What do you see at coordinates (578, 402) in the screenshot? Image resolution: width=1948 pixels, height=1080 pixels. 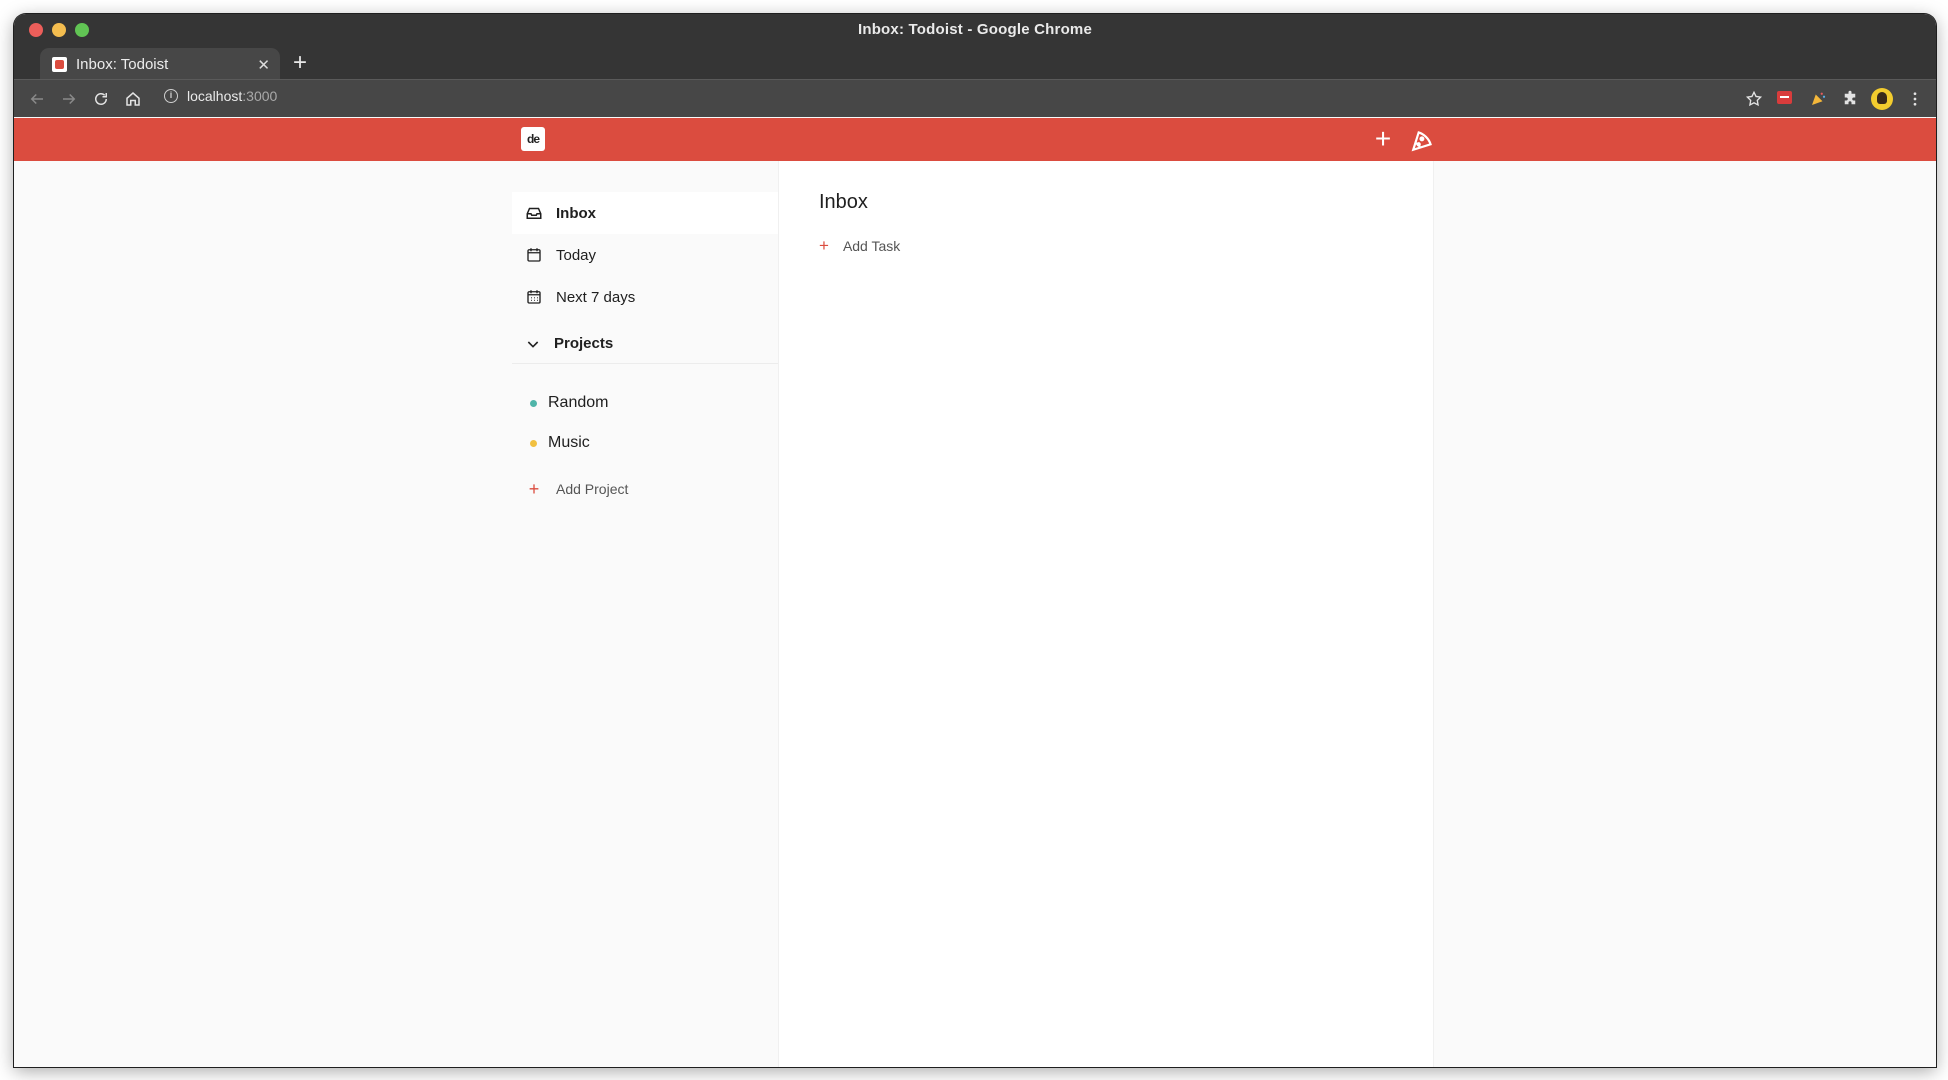 I see `project-label: Random` at bounding box center [578, 402].